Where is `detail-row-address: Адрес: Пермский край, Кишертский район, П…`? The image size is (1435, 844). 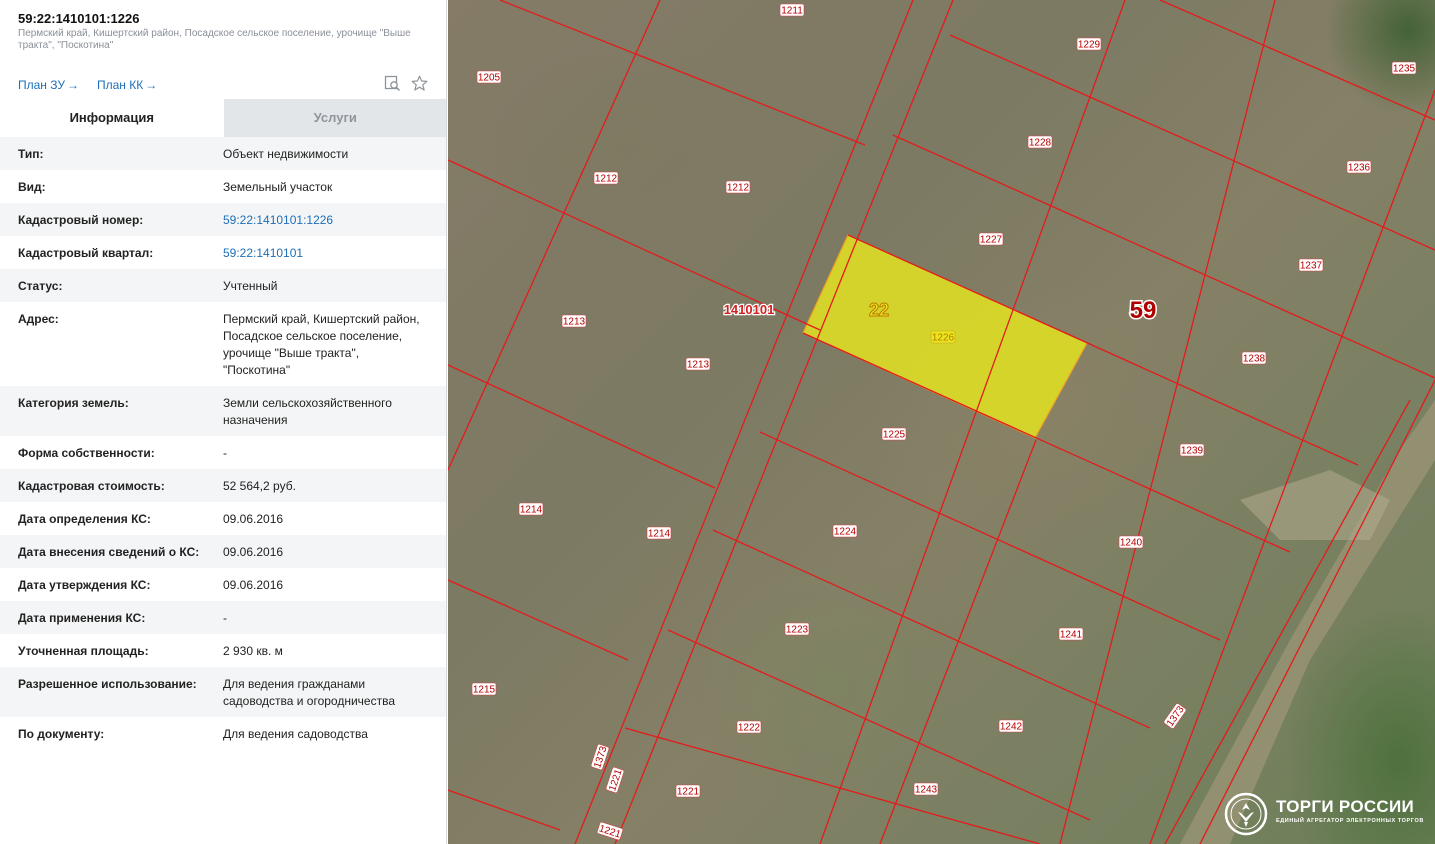
detail-row-address: Адрес: Пермский край, Кишертский район, П… is located at coordinates (223, 344).